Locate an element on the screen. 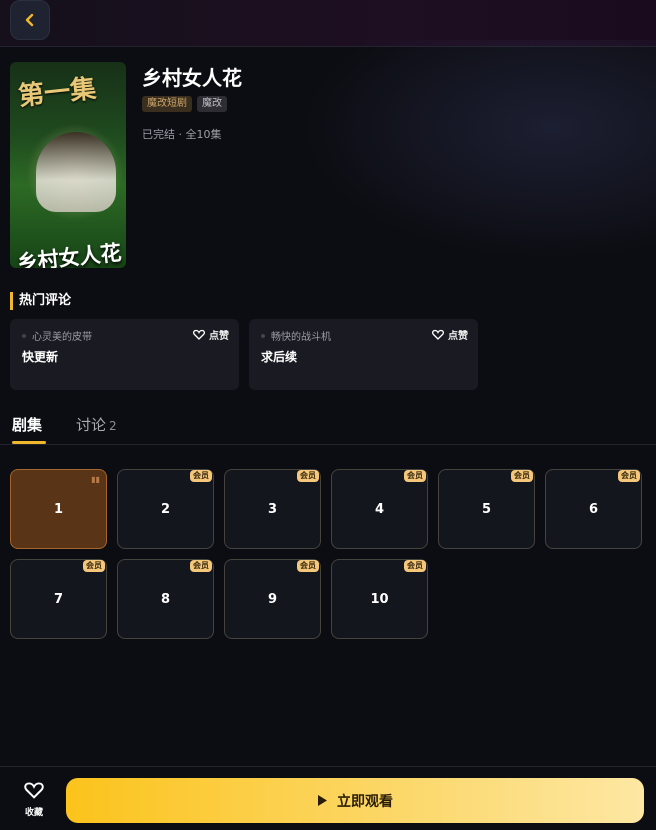 This screenshot has height=830, width=656. episode-item: 会员 3 is located at coordinates (272, 509).